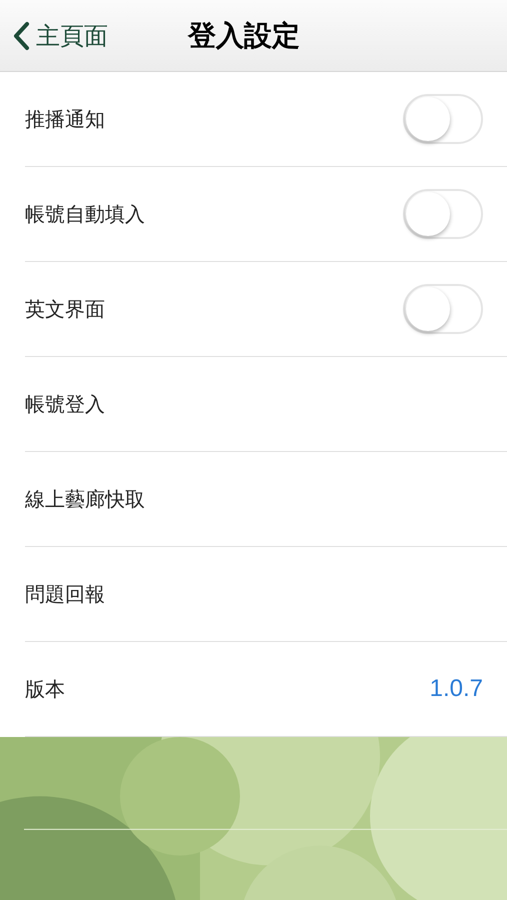  Describe the element at coordinates (54, 36) in the screenshot. I see `back-button: 主頁面` at that location.